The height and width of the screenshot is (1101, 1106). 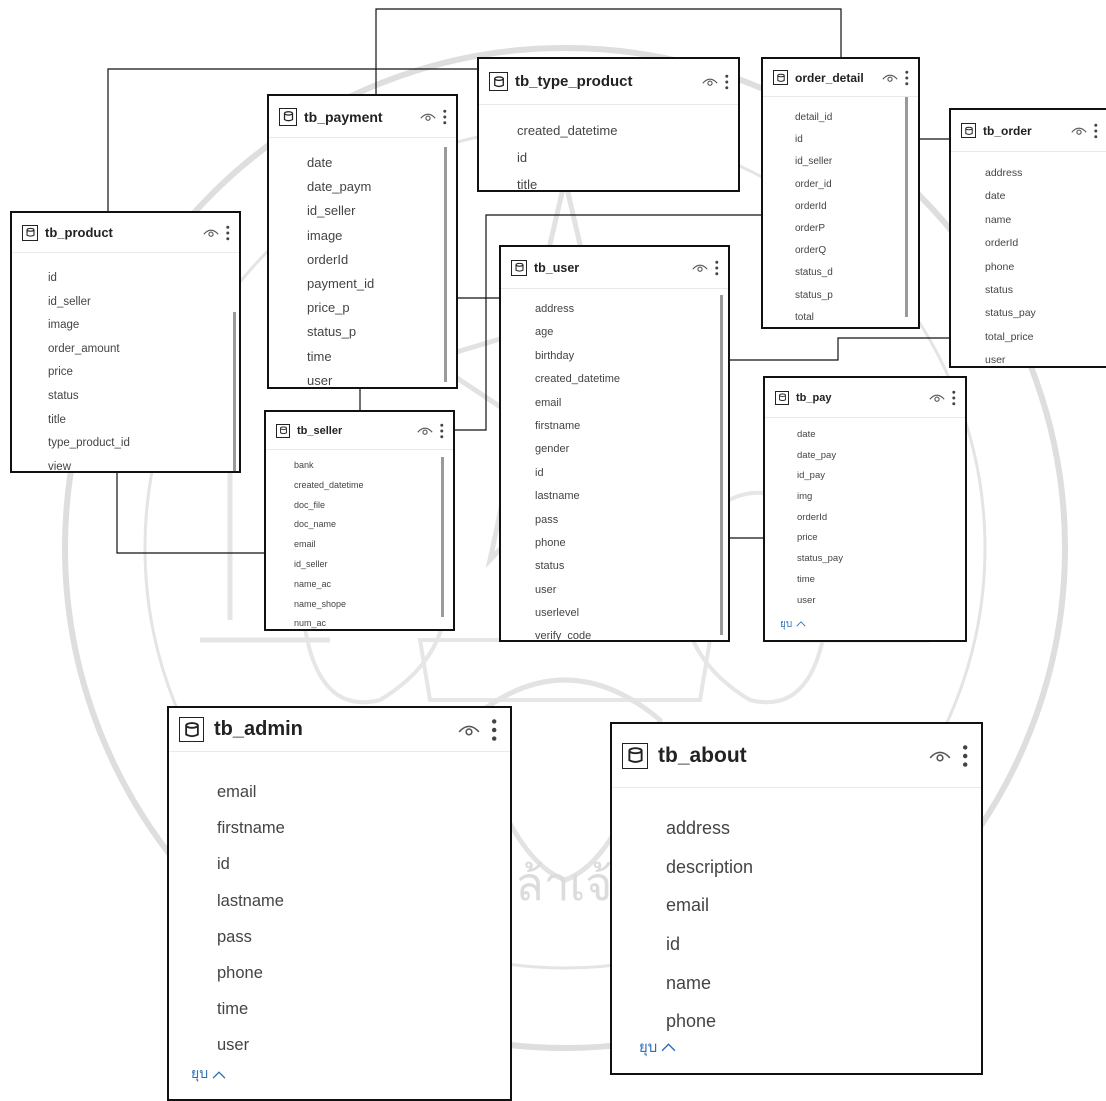 I want to click on field-view: view, so click(x=143, y=463).